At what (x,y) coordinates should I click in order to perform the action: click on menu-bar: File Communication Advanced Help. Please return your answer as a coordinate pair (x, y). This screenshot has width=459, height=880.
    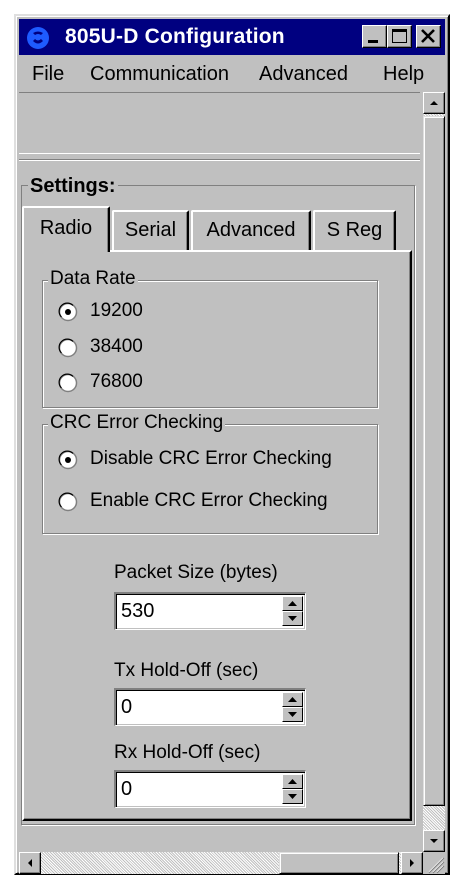
    Looking at the image, I should click on (232, 74).